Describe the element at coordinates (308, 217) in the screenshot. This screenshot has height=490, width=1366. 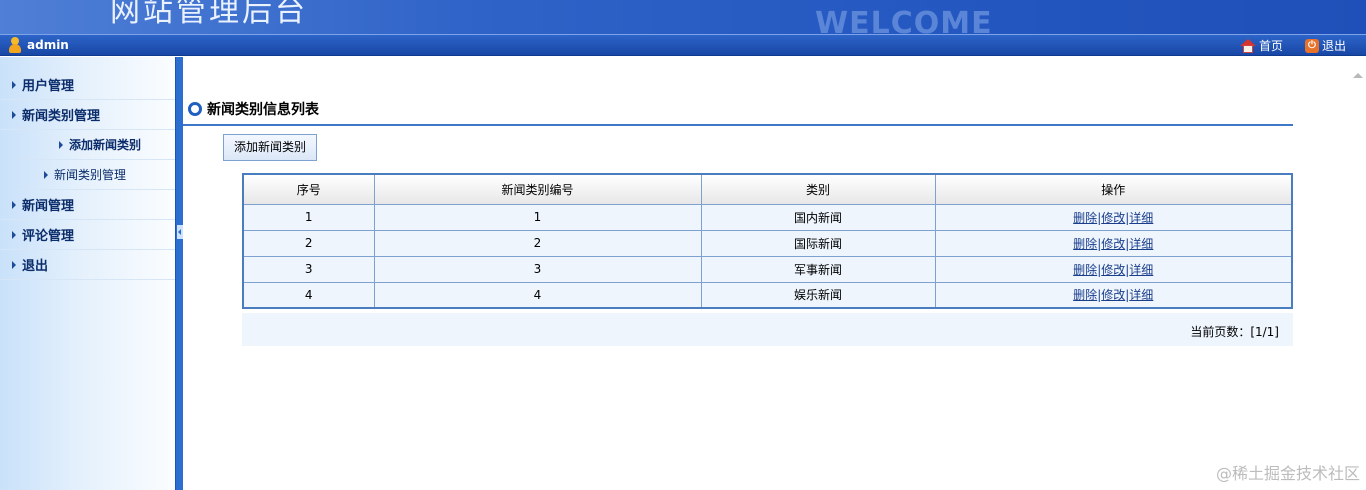
I see `cell-index: 1` at that location.